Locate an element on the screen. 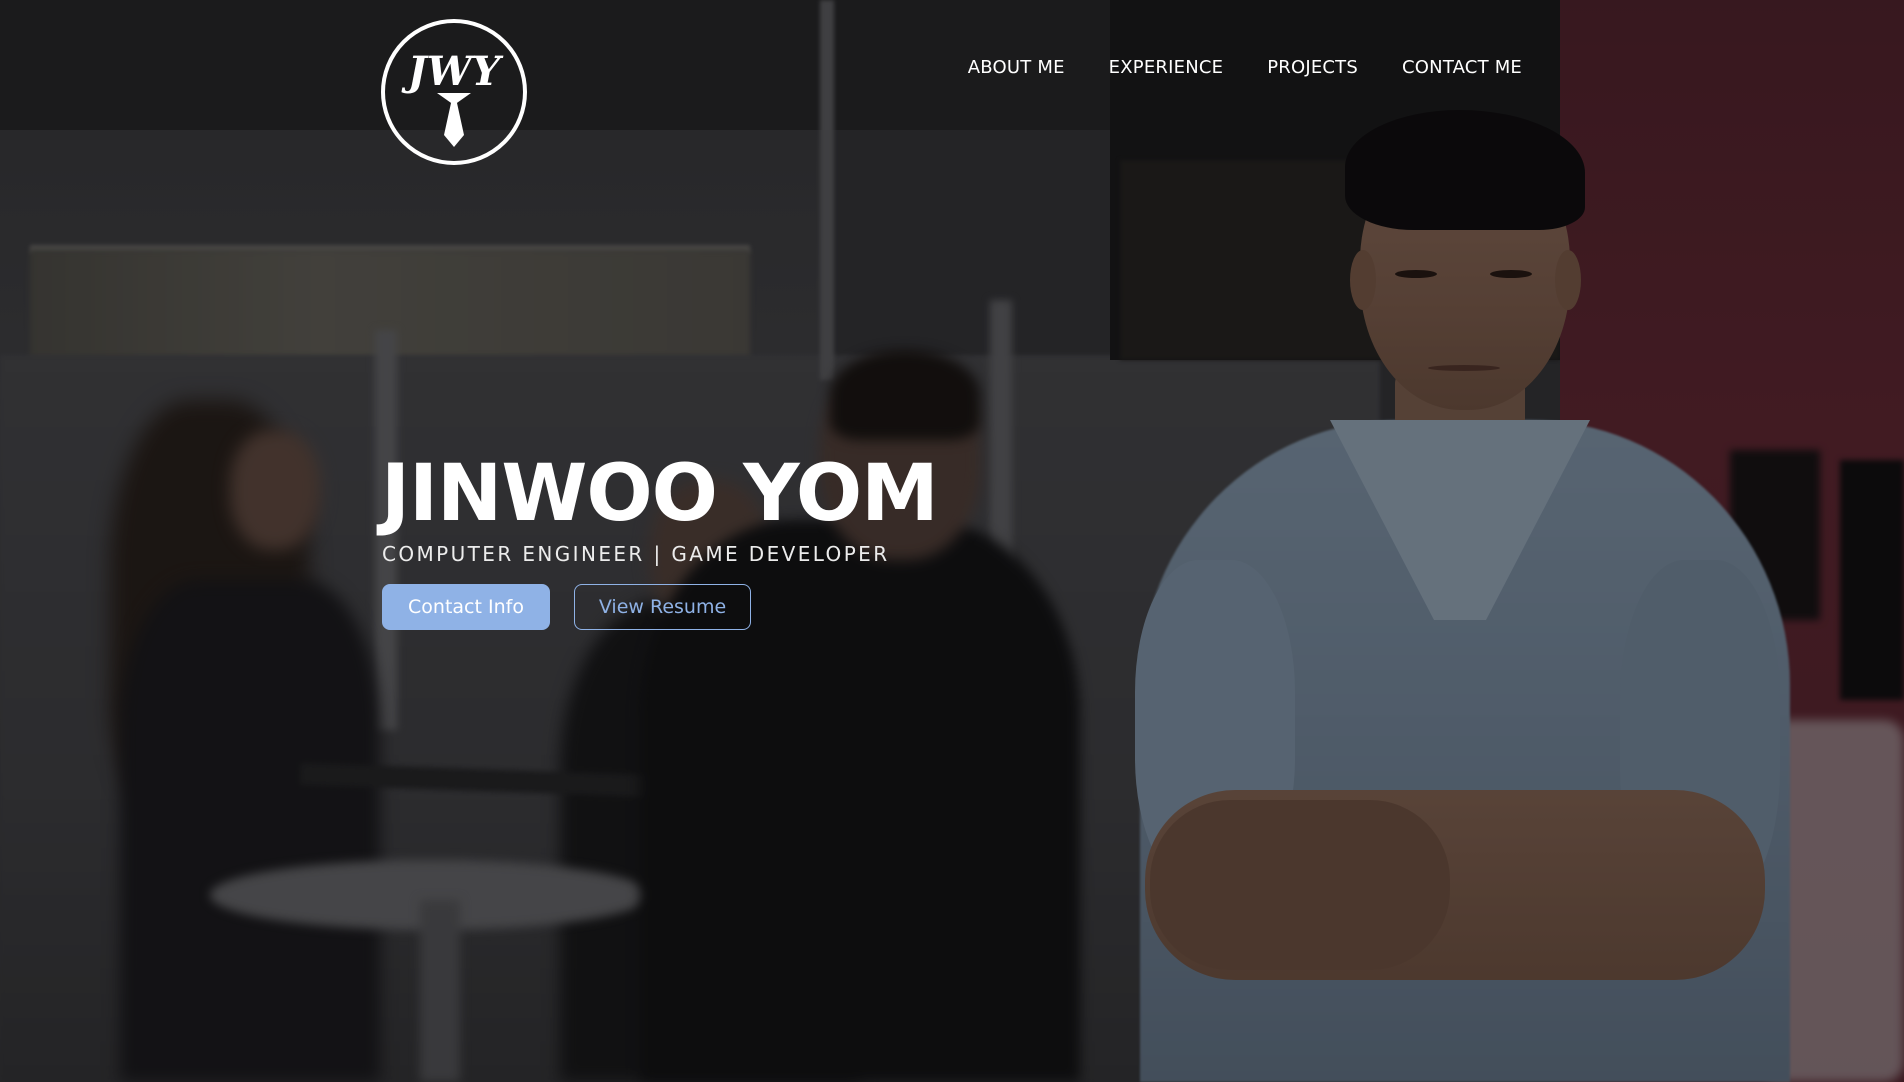 The image size is (1904, 1082). view-resume-button: View Resume is located at coordinates (662, 607).